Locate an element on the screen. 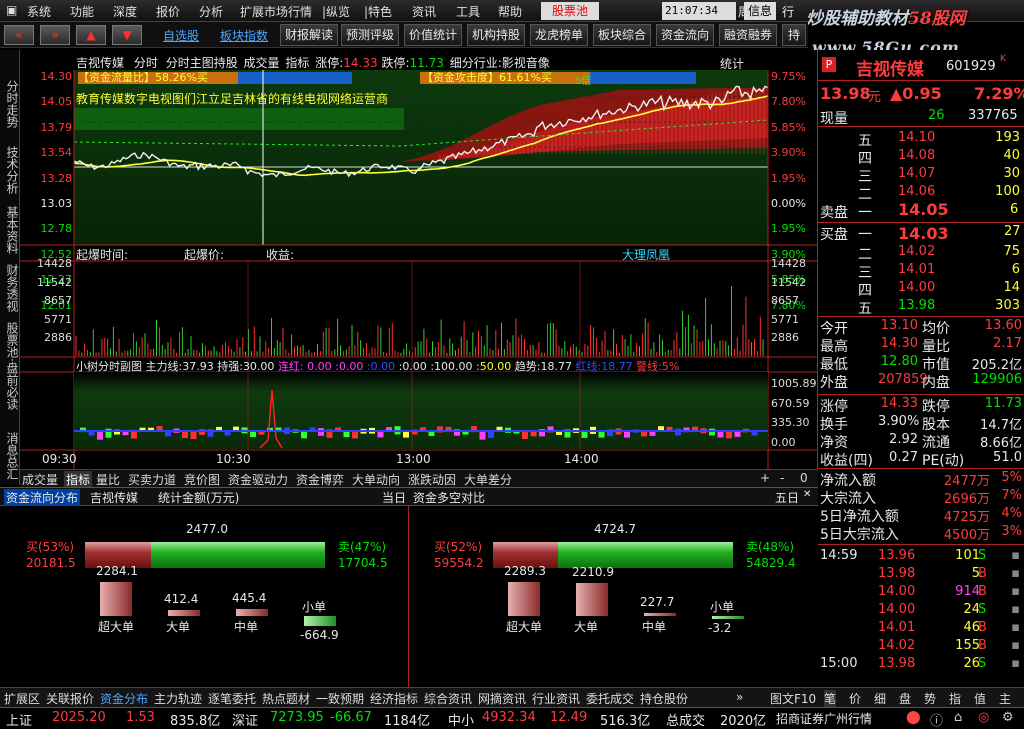 Image resolution: width=1024 pixels, height=729 pixels. flow-value: 2696万 is located at coordinates (966, 499).